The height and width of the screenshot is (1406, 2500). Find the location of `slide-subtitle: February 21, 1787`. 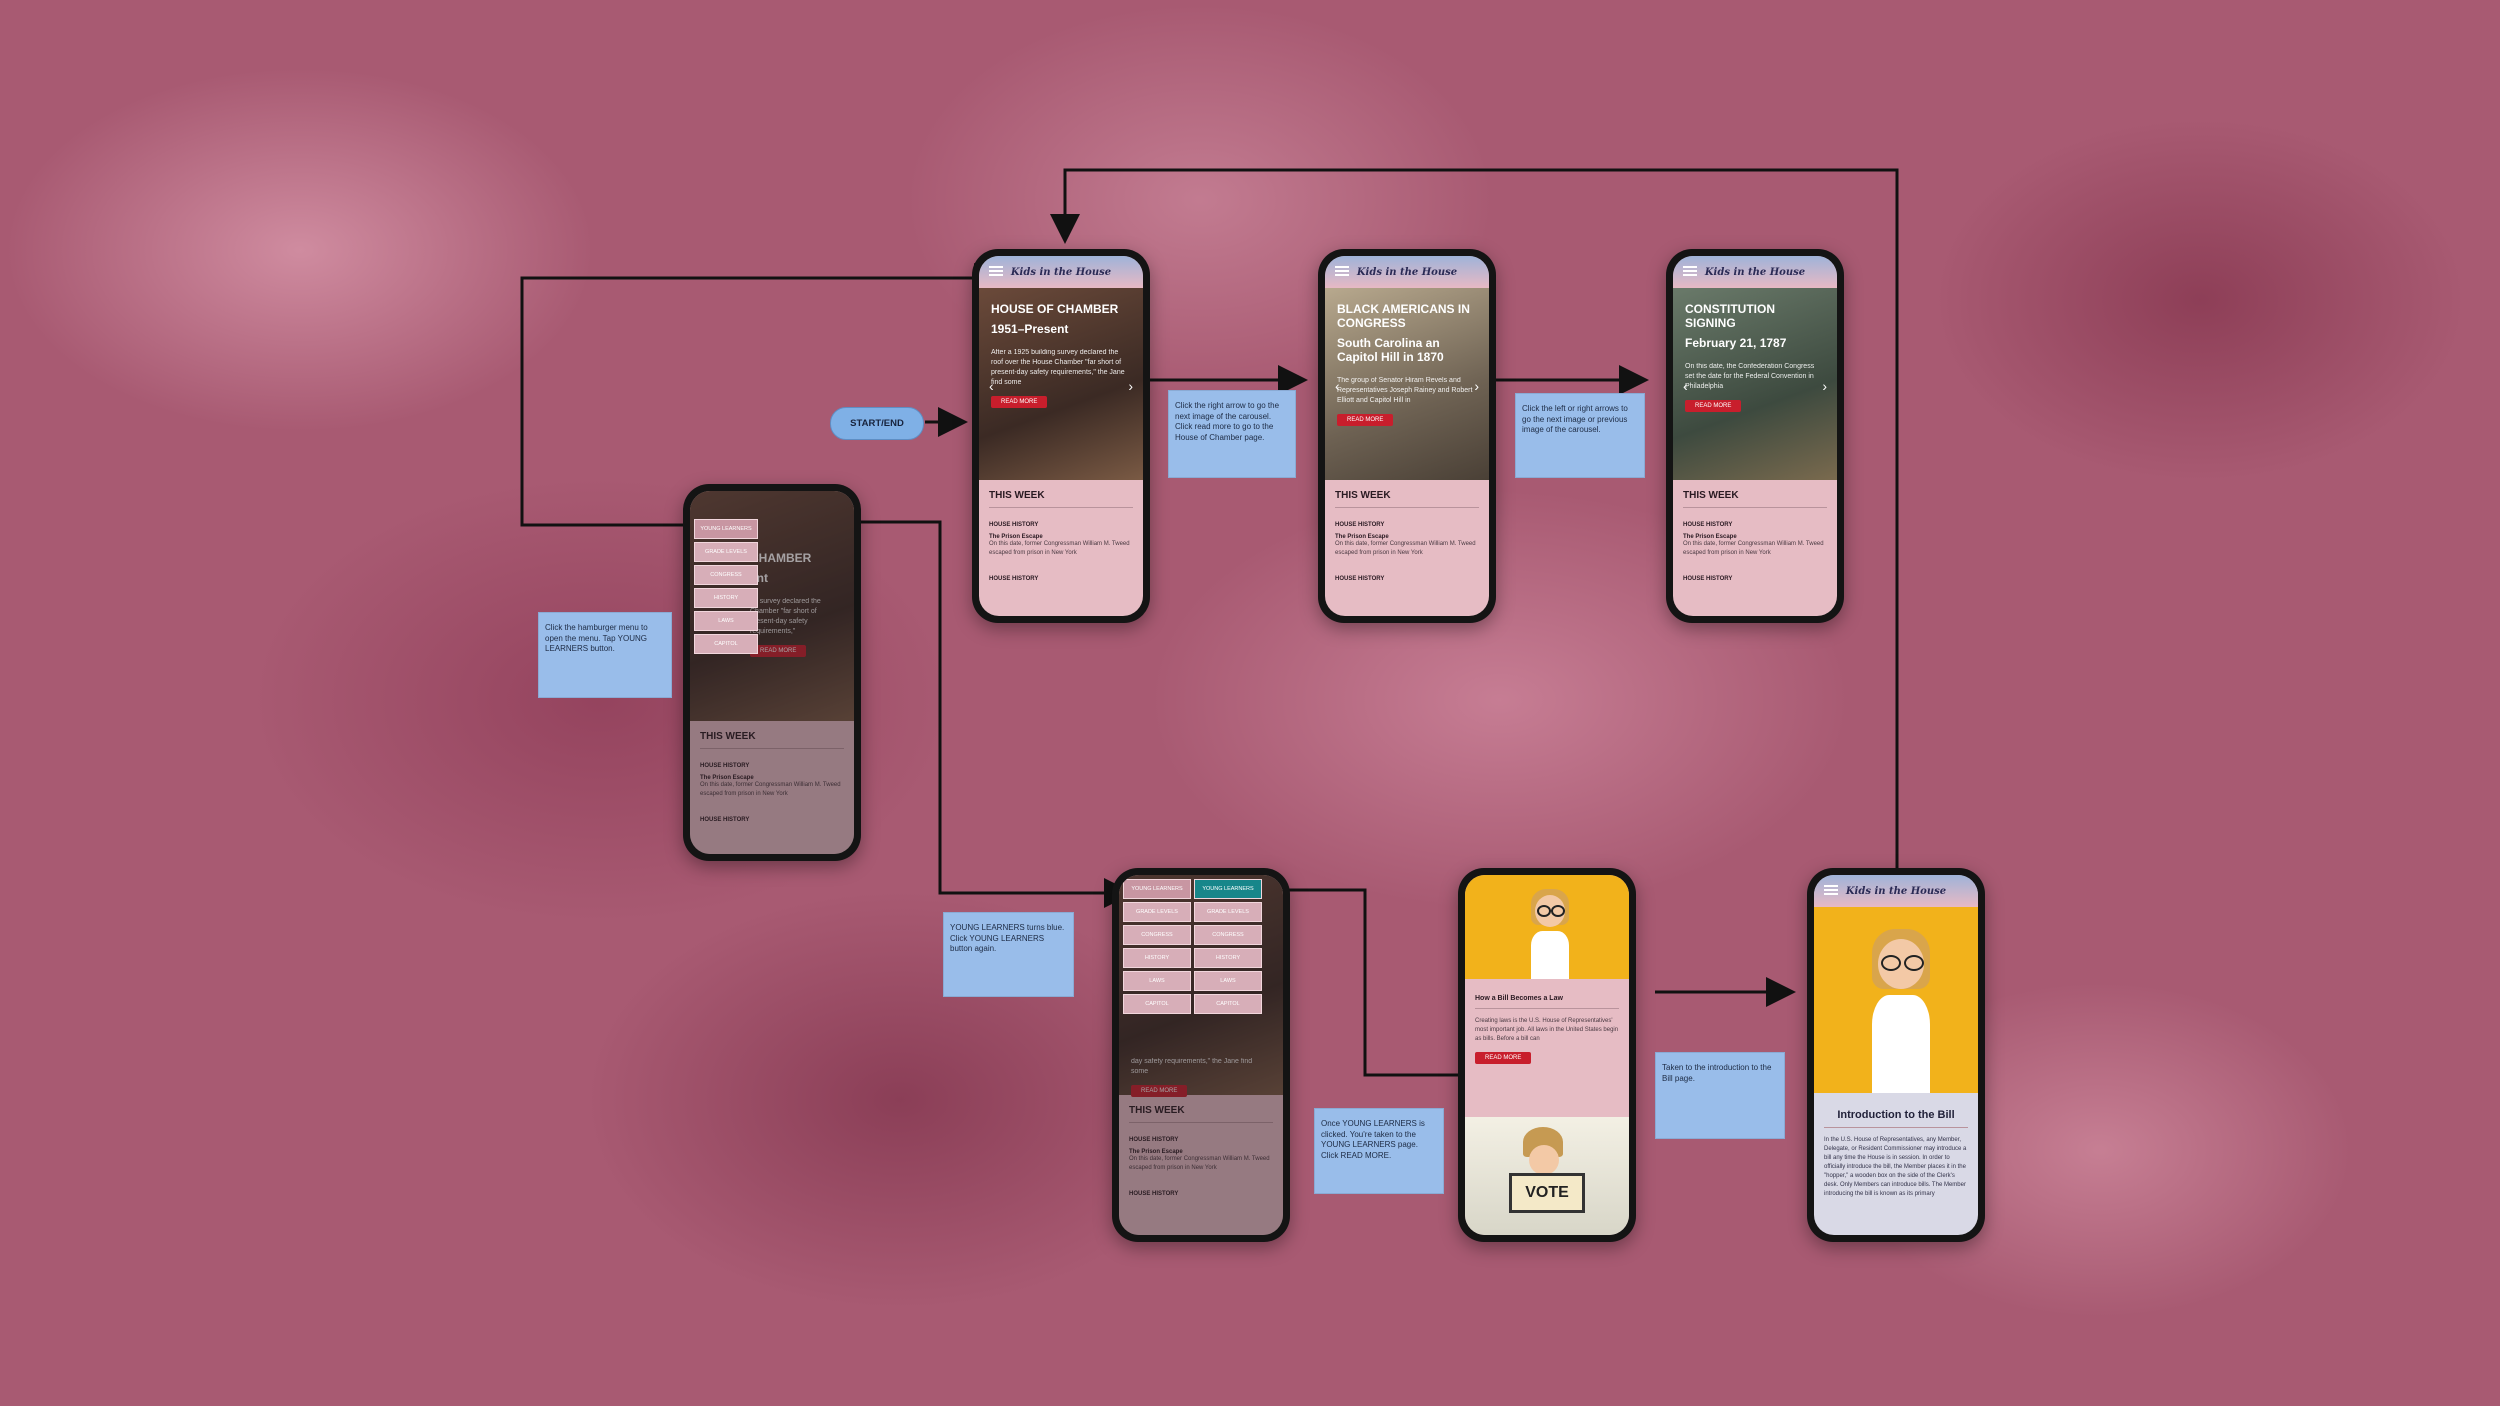

slide-subtitle: February 21, 1787 is located at coordinates (1736, 343).